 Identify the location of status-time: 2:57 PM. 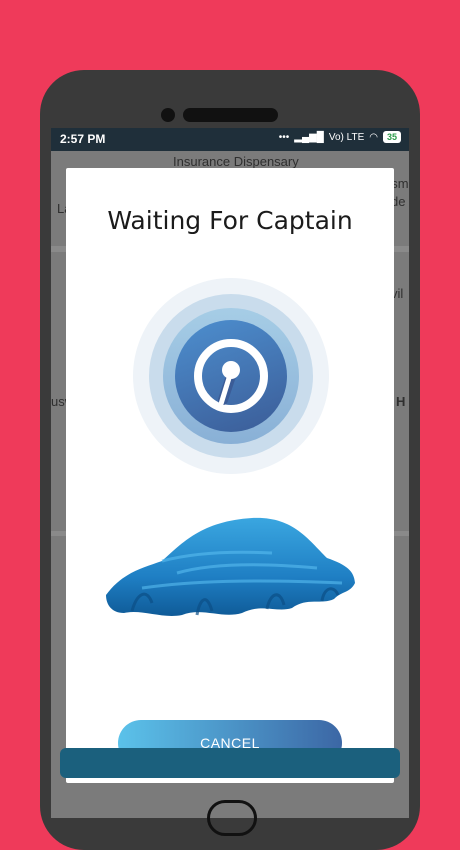
(83, 139).